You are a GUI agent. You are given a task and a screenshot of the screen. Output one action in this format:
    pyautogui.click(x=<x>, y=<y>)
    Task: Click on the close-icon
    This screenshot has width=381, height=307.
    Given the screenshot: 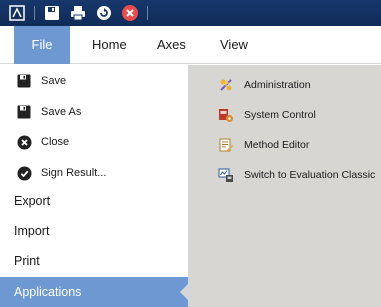 What is the action you would take?
    pyautogui.click(x=130, y=13)
    